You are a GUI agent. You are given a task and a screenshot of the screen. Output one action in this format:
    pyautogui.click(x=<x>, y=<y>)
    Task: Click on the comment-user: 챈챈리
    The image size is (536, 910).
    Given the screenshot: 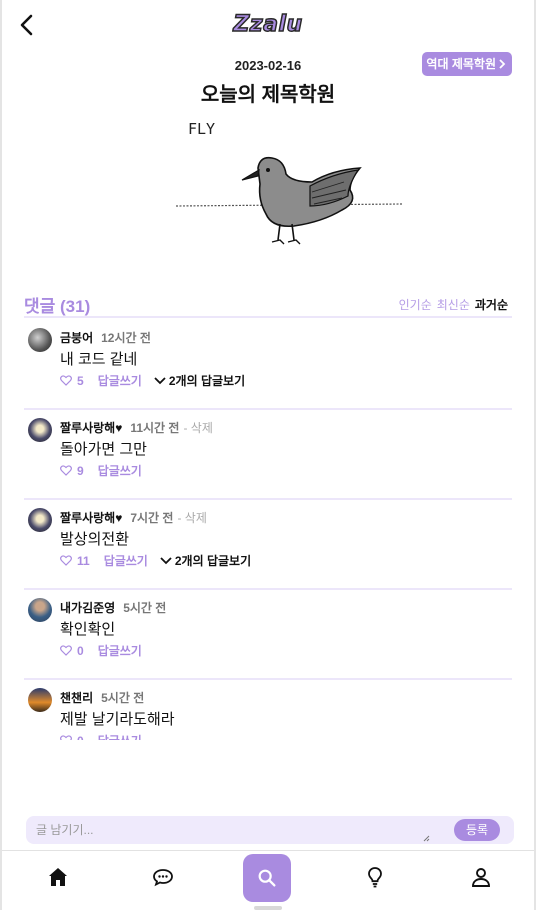 What is the action you would take?
    pyautogui.click(x=76, y=697)
    